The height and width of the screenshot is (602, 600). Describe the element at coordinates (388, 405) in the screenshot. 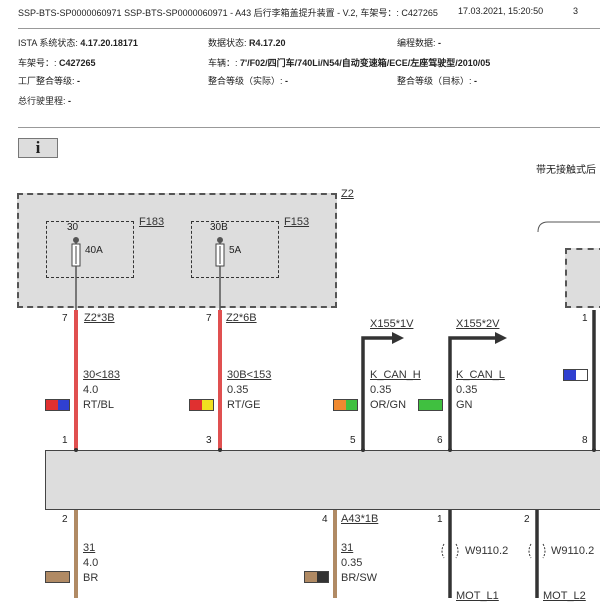

I see `wire3-color: OR/GN` at that location.